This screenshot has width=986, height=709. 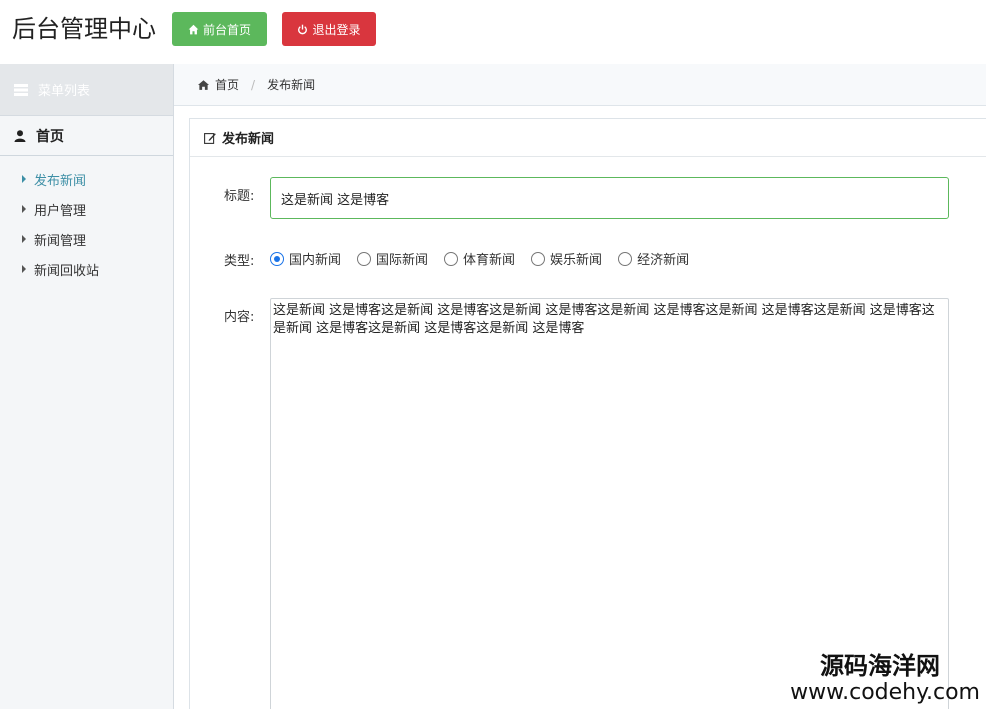 I want to click on logout-button: 退出登录, so click(x=329, y=29).